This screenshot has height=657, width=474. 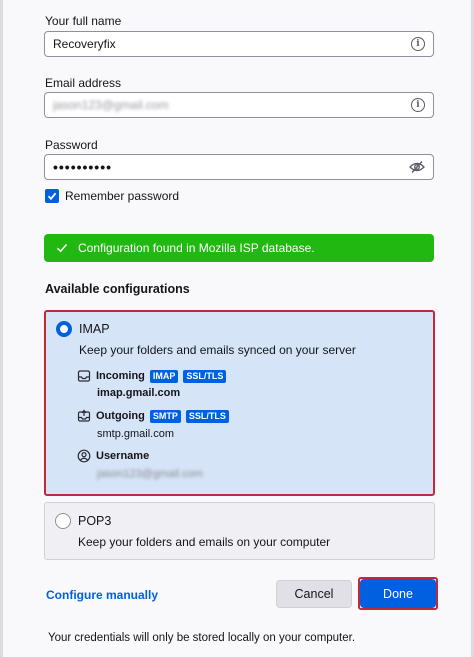 What do you see at coordinates (102, 595) in the screenshot?
I see `configure-manually-link: Configure manually` at bounding box center [102, 595].